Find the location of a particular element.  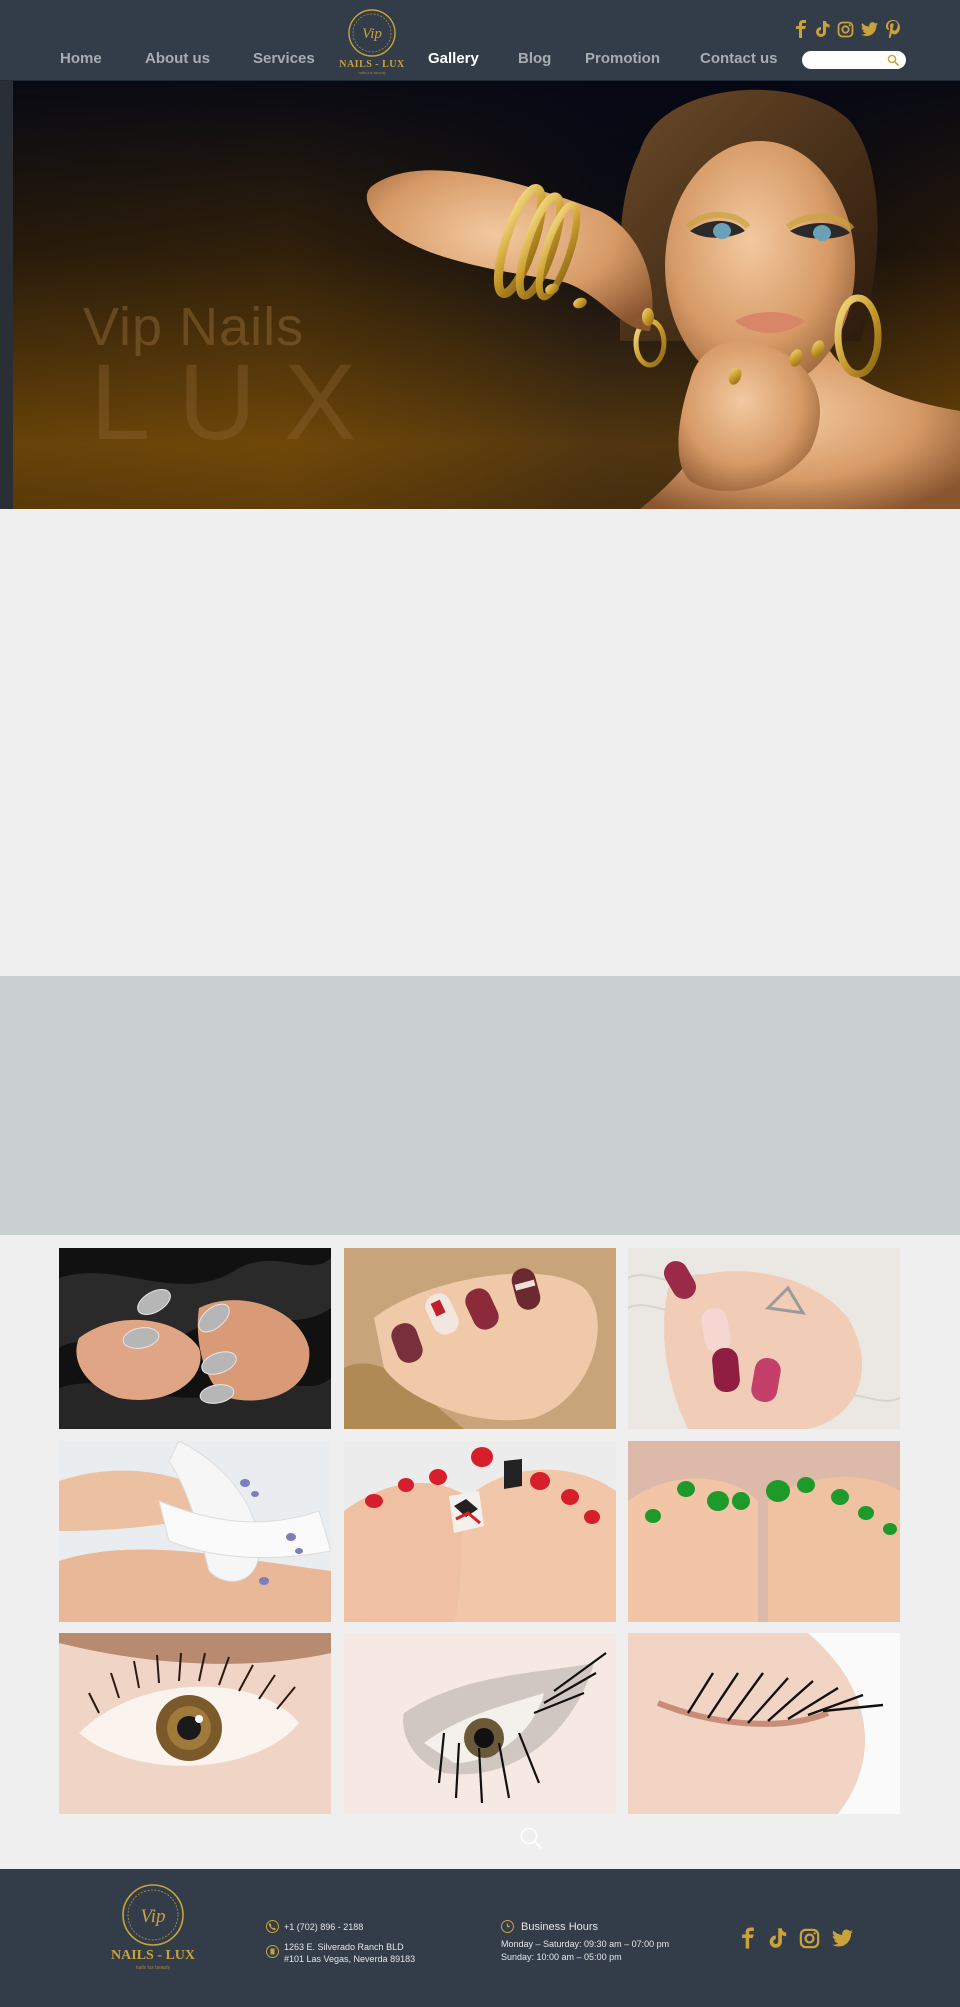

green-pedicure-photo is located at coordinates (764, 1531).